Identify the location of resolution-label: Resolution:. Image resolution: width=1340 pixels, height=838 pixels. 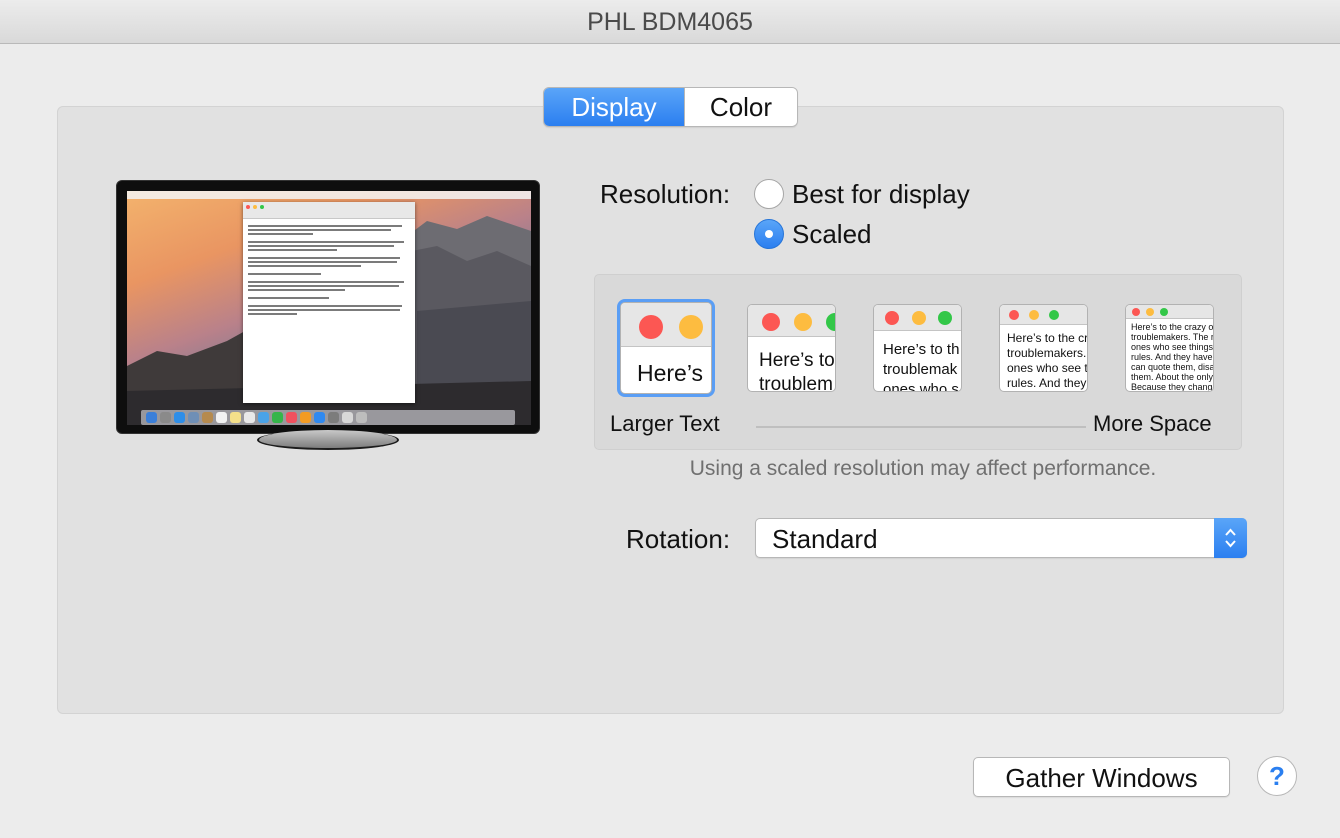
(665, 194).